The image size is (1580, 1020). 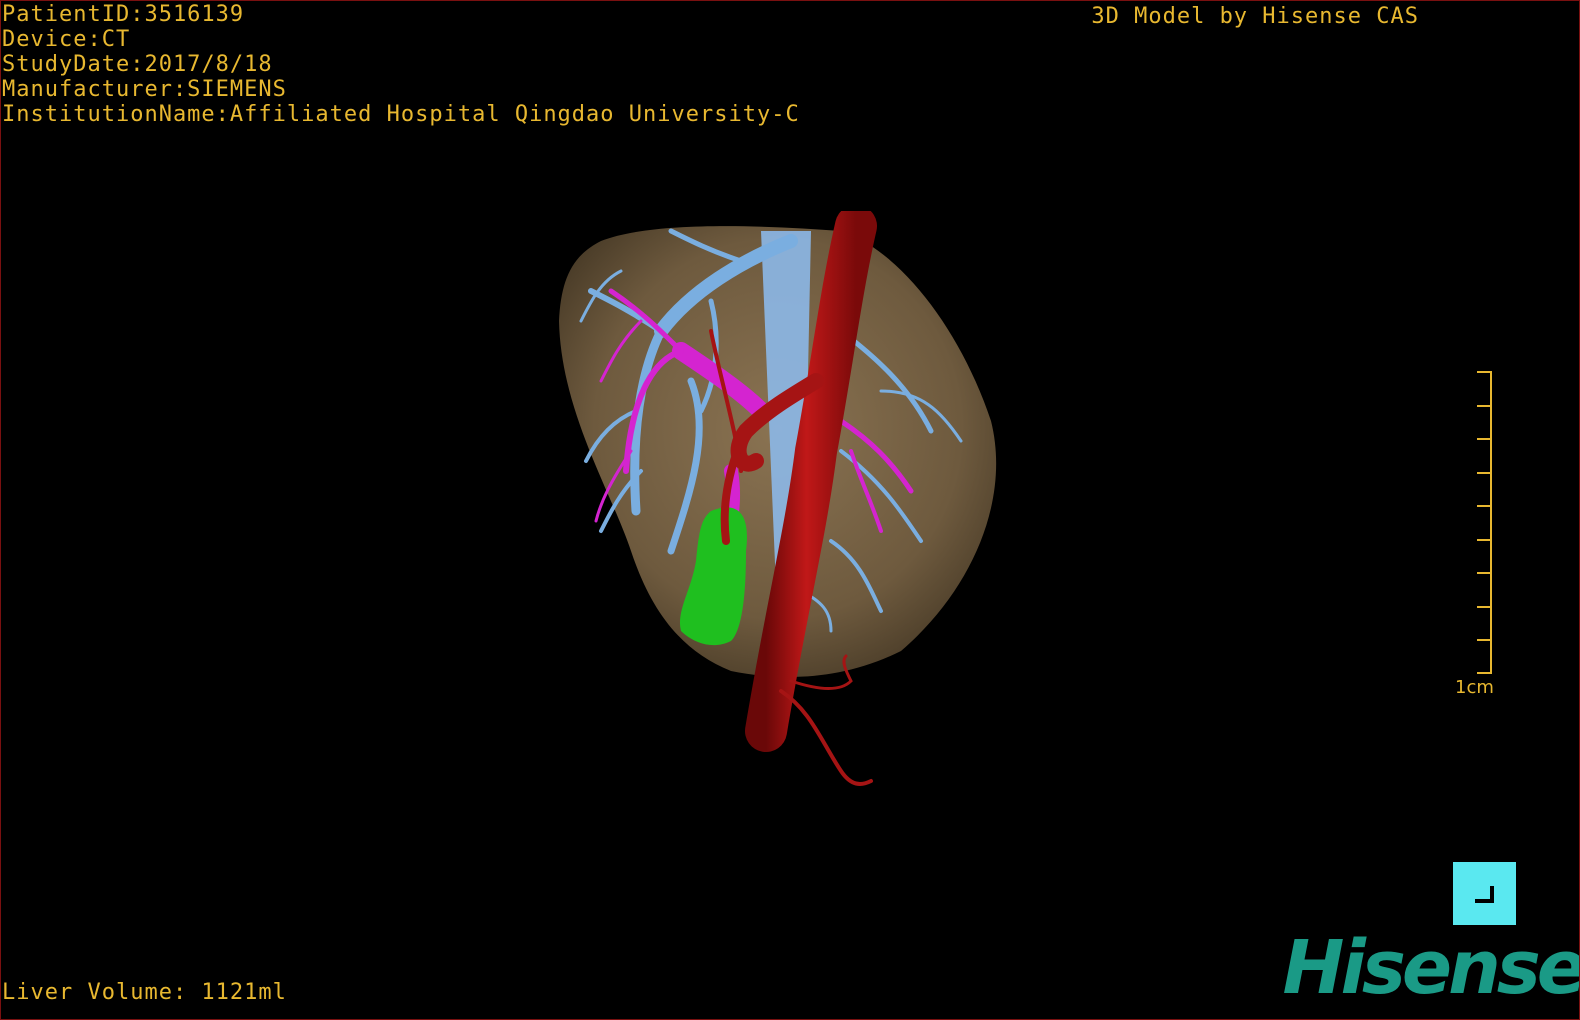 I want to click on hisense-logo: Hisense, so click(x=1431, y=968).